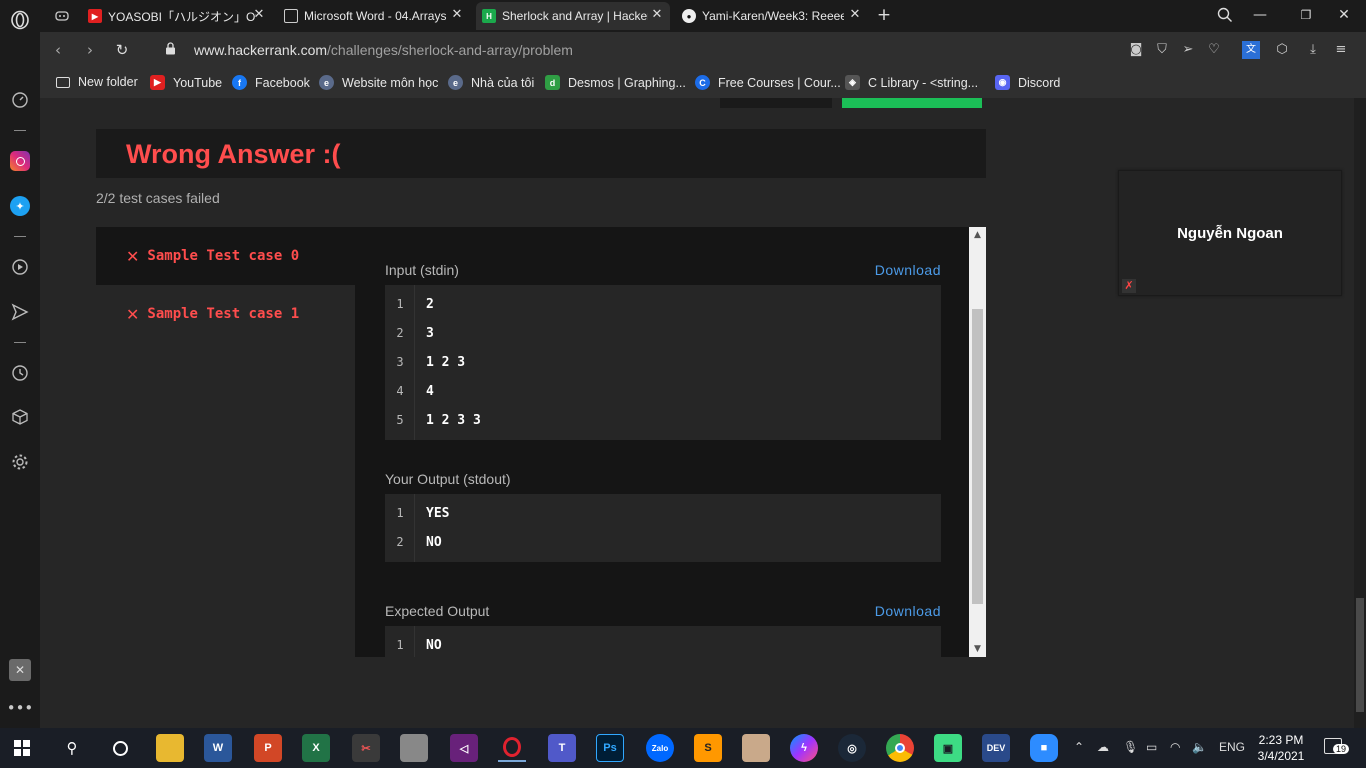 The image size is (1366, 768). What do you see at coordinates (366, 748) in the screenshot?
I see `snipping-tool-icon: ✂` at bounding box center [366, 748].